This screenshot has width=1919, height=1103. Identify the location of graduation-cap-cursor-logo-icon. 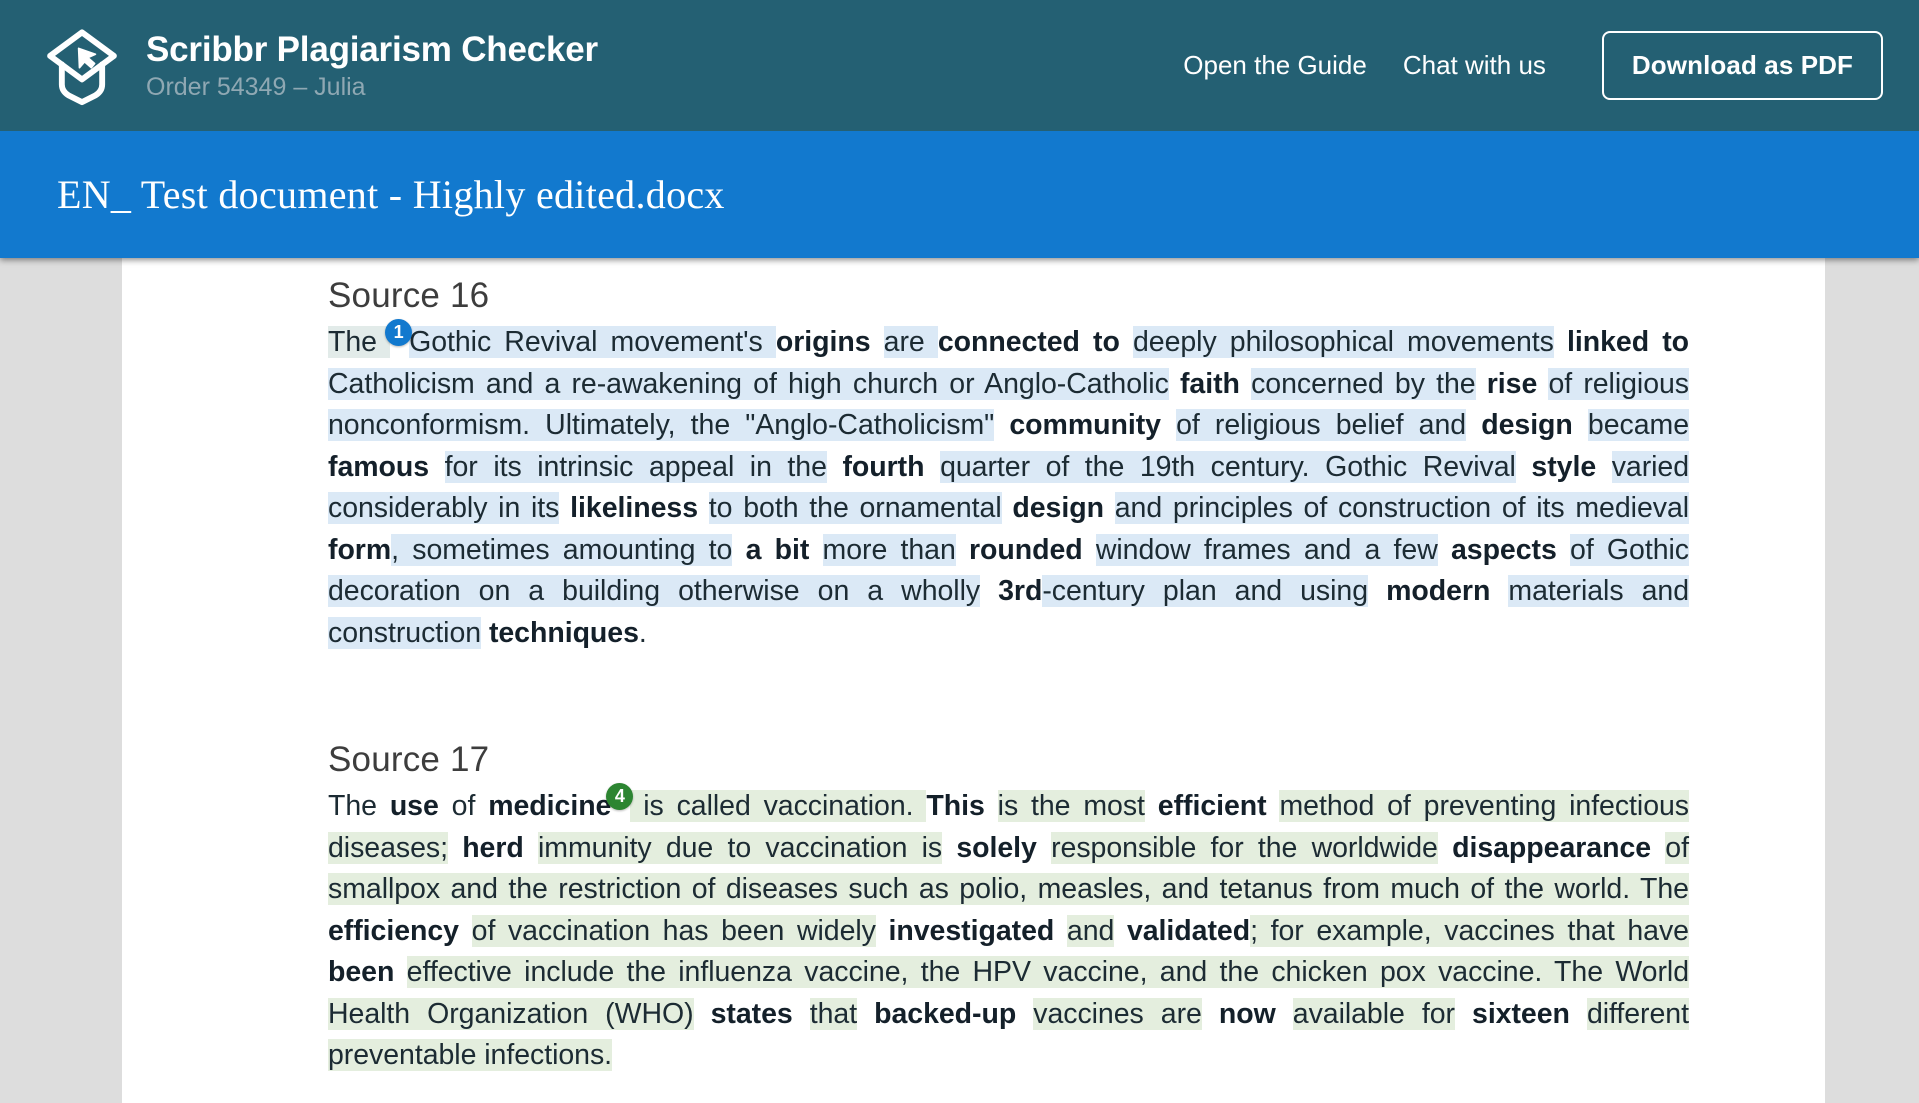
(82, 66).